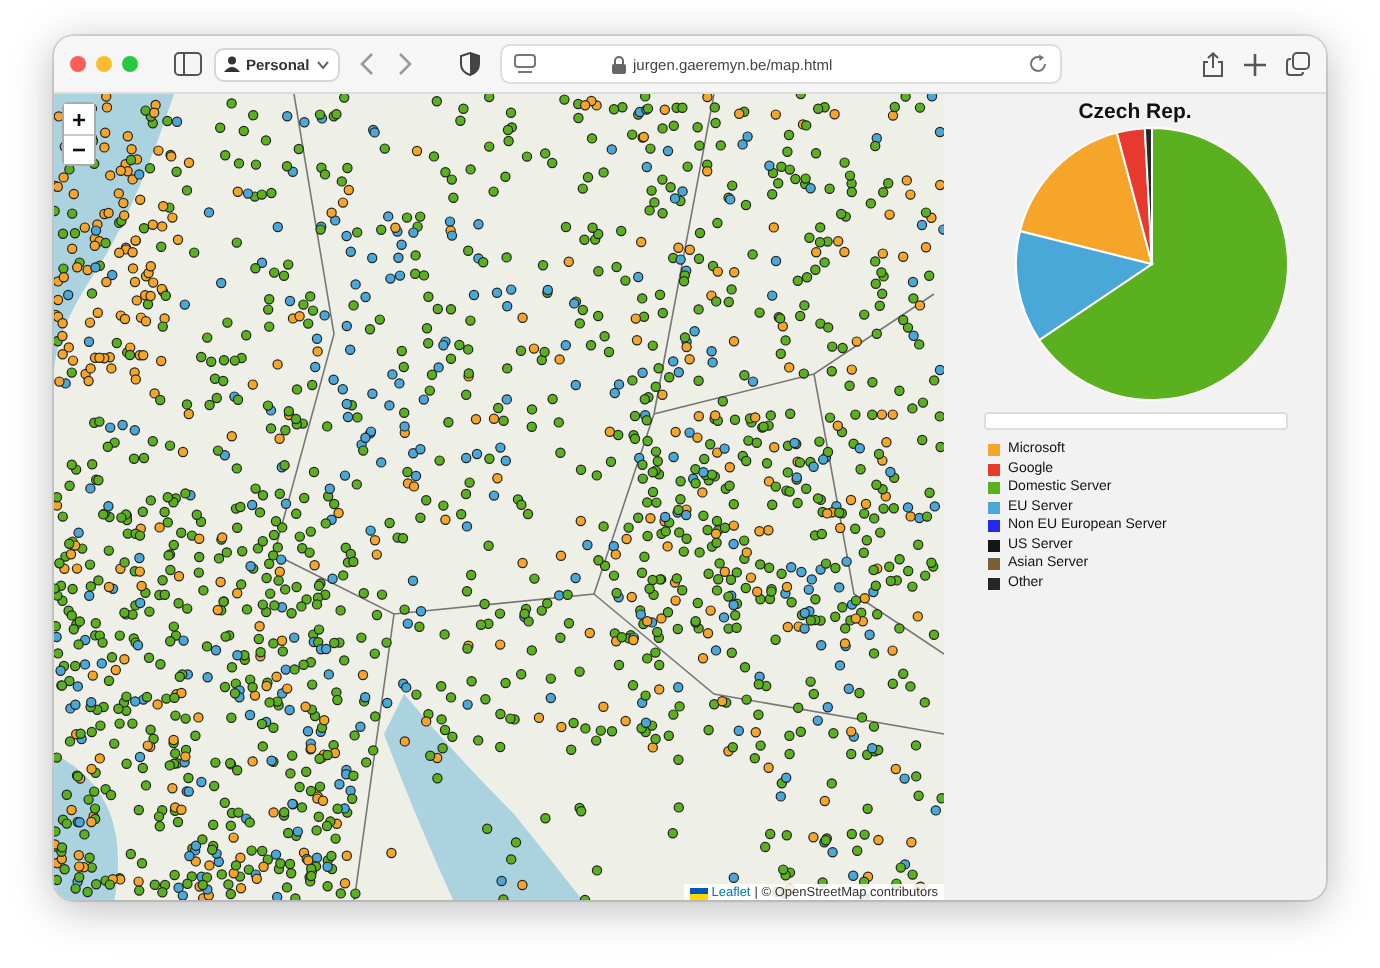 The width and height of the screenshot is (1380, 968). What do you see at coordinates (403, 64) in the screenshot?
I see `forward-icon` at bounding box center [403, 64].